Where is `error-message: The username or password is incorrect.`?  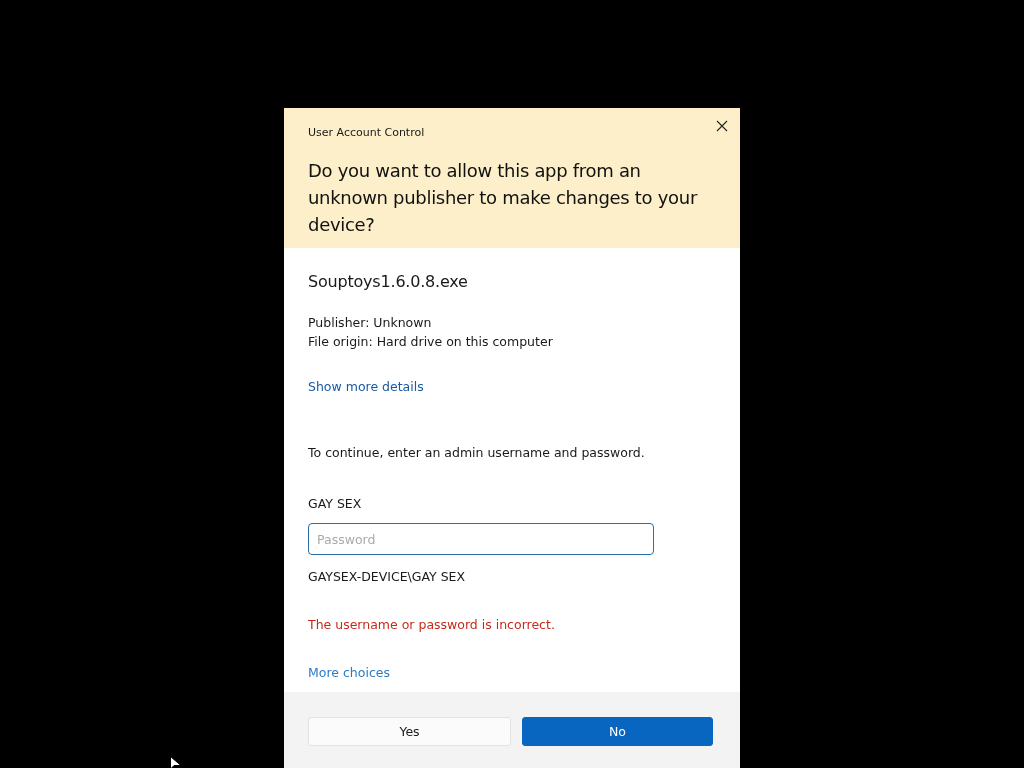
error-message: The username or password is incorrect. is located at coordinates (432, 624).